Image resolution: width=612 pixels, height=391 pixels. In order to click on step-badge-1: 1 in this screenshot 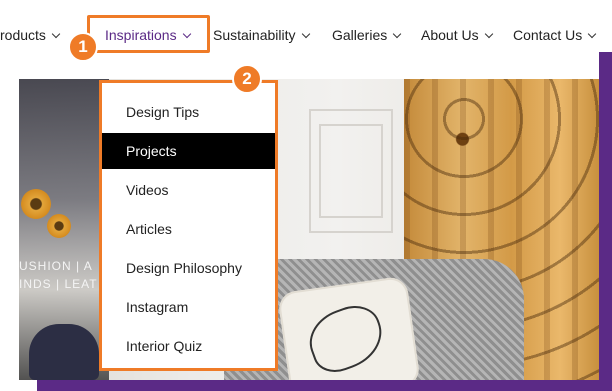, I will do `click(83, 47)`.